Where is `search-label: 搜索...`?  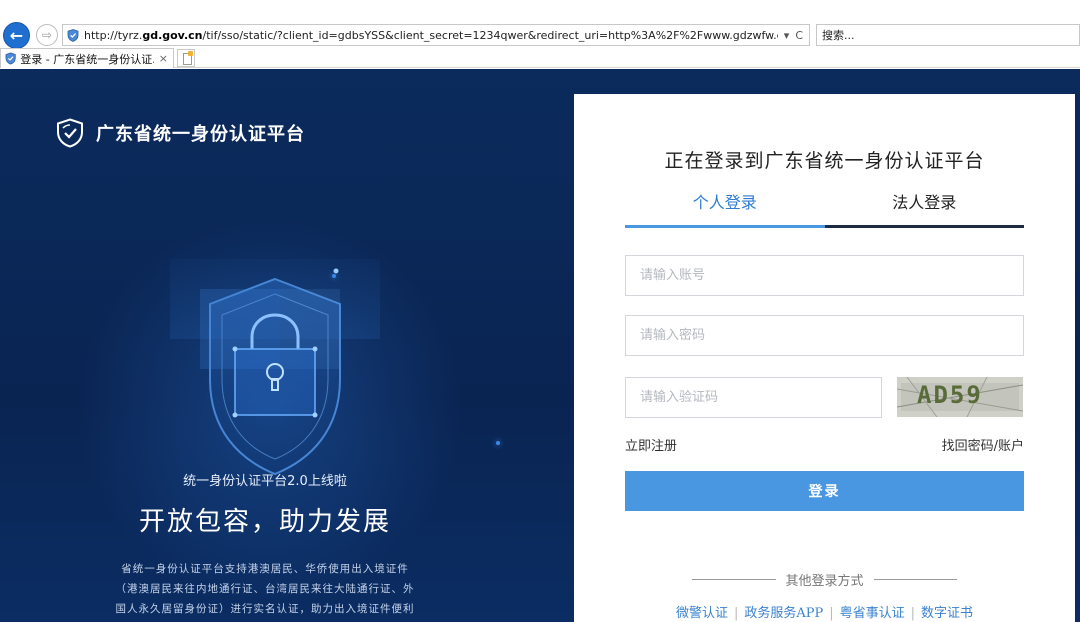 search-label: 搜索... is located at coordinates (838, 35).